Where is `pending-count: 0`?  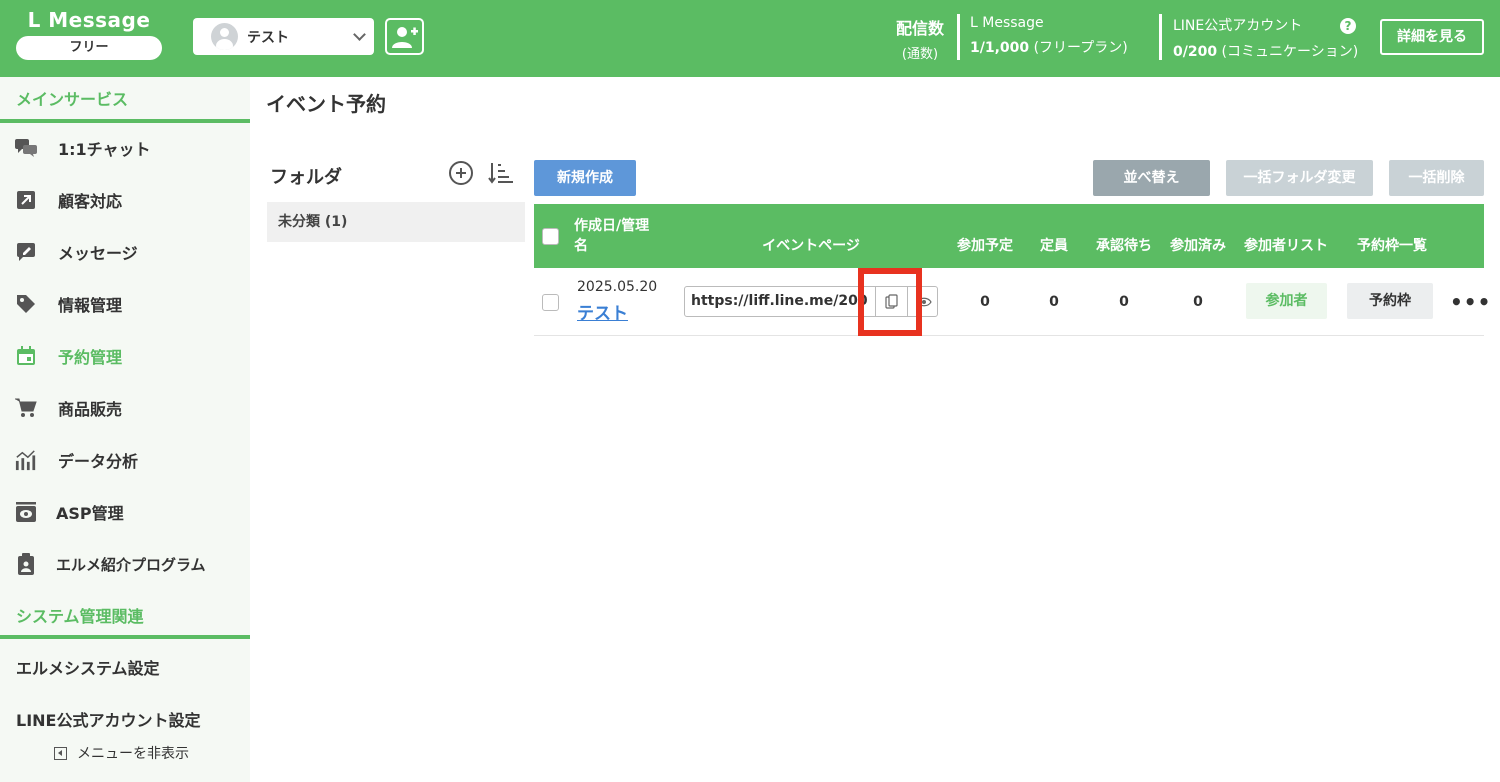 pending-count: 0 is located at coordinates (1124, 302).